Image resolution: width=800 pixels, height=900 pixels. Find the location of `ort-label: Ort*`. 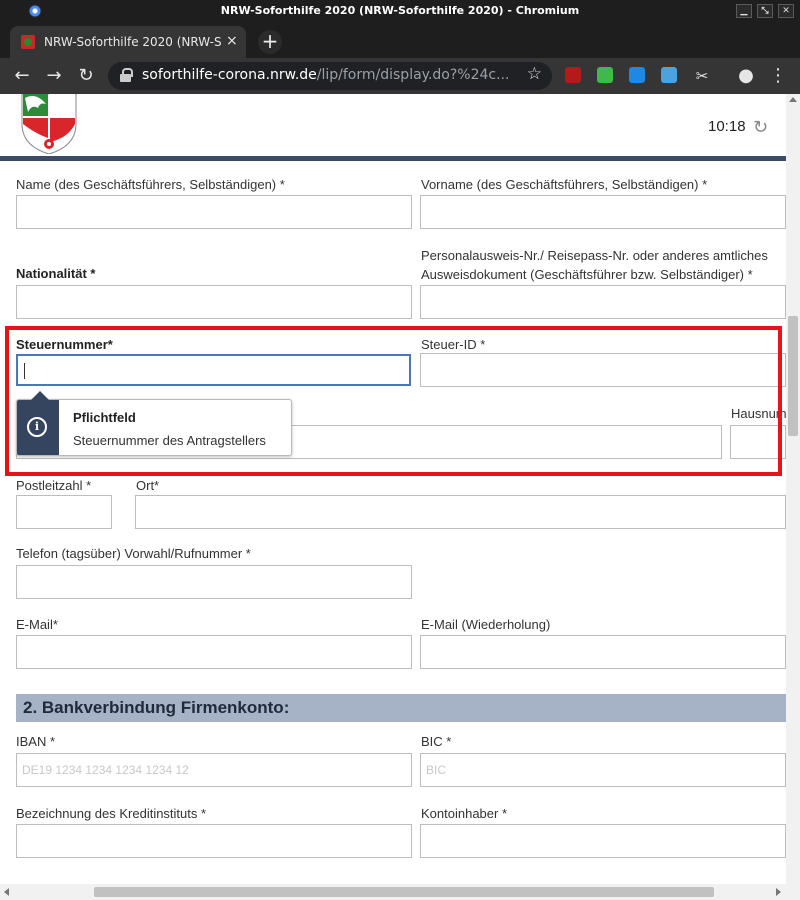

ort-label: Ort* is located at coordinates (148, 485).